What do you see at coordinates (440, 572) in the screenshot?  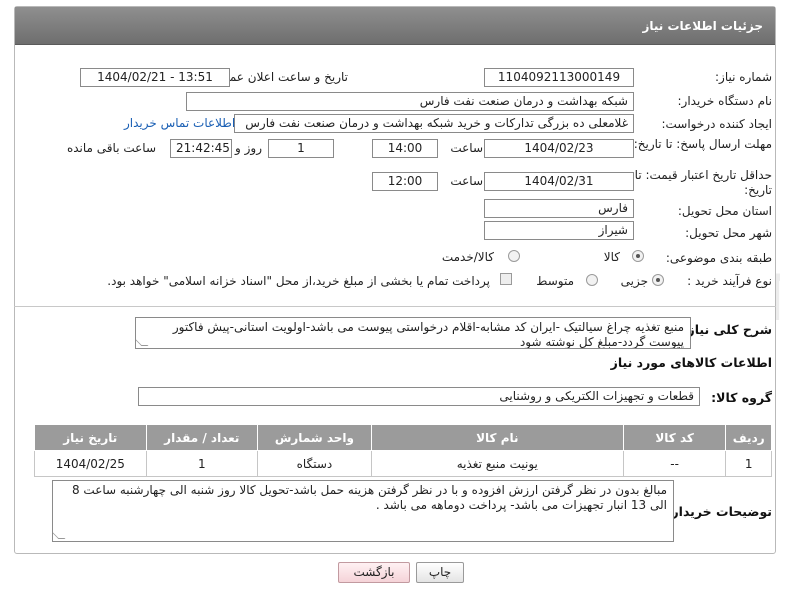 I see `print-button: چاپ` at bounding box center [440, 572].